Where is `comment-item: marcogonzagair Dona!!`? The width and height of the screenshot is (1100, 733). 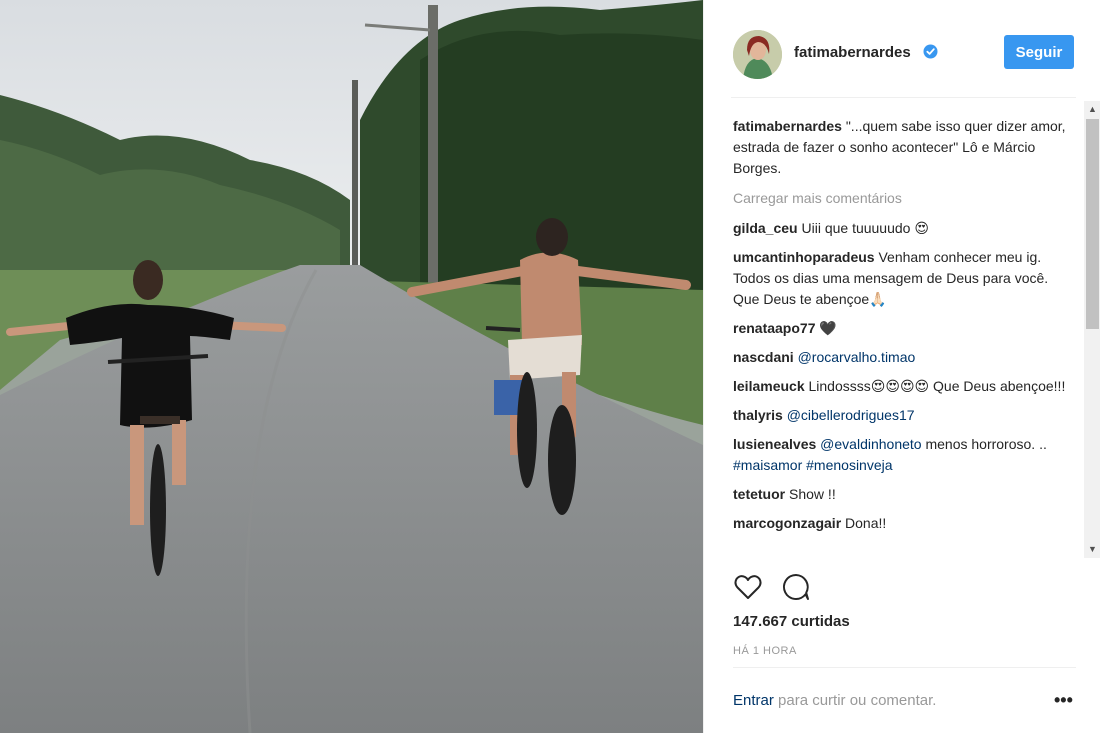
comment-item: marcogonzagair Dona!! is located at coordinates (905, 523).